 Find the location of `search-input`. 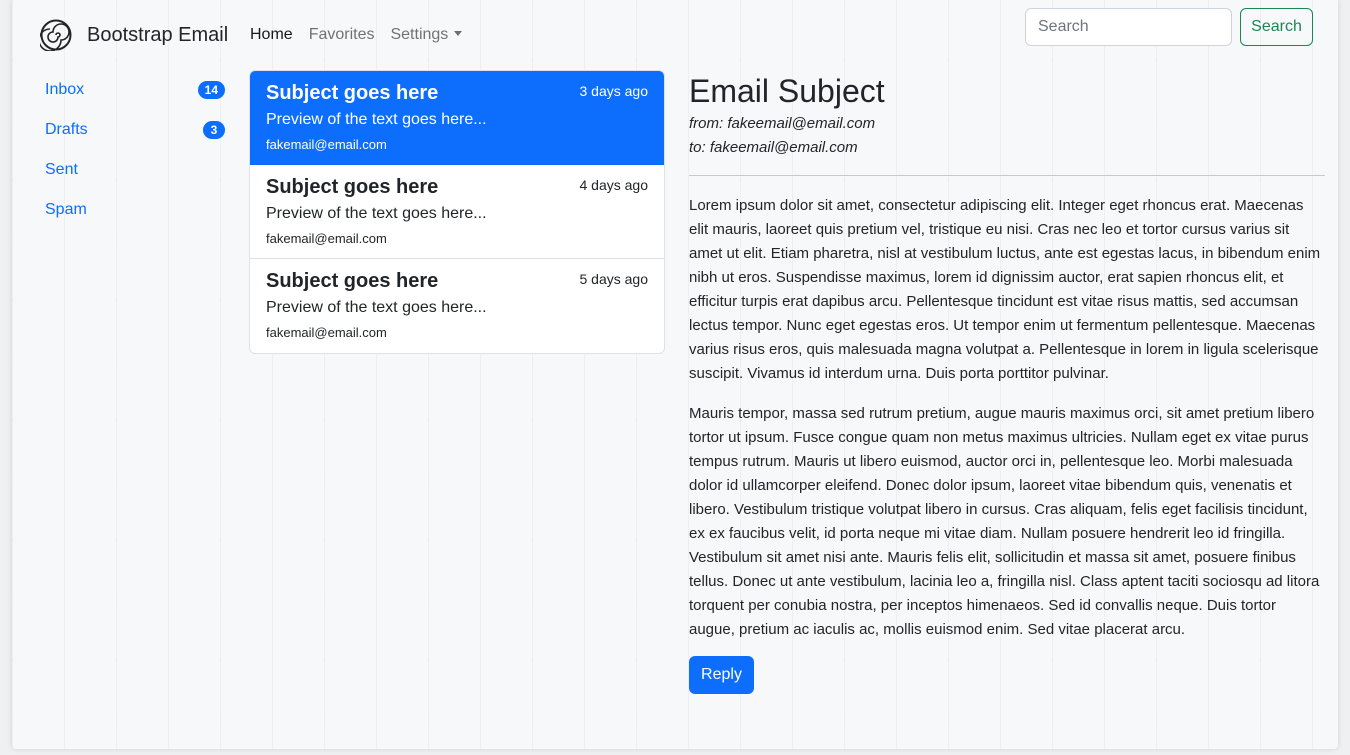

search-input is located at coordinates (1128, 27).